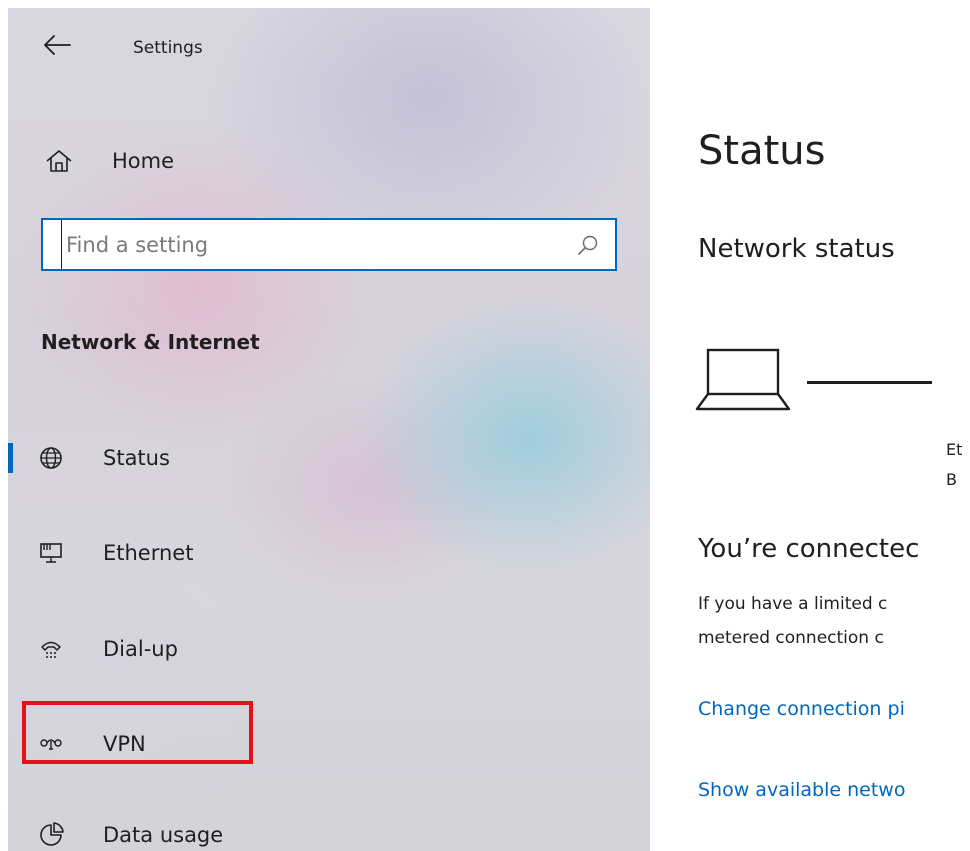 The width and height of the screenshot is (970, 851). I want to click on adapter-subtext: B, so click(951, 479).